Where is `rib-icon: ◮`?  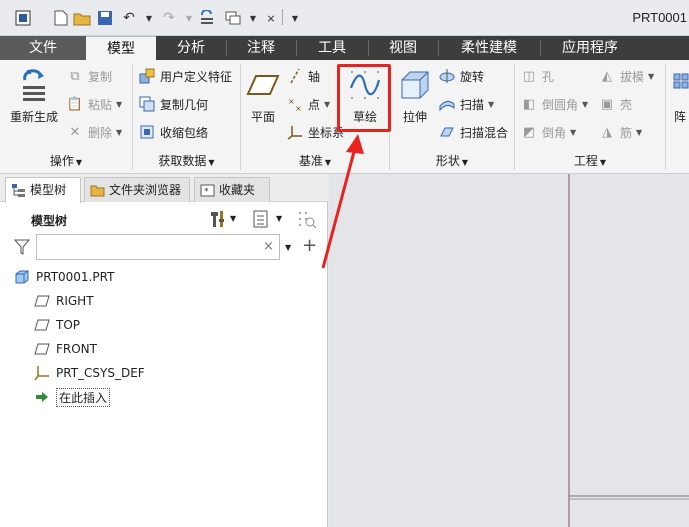
rib-icon: ◮ is located at coordinates (607, 132).